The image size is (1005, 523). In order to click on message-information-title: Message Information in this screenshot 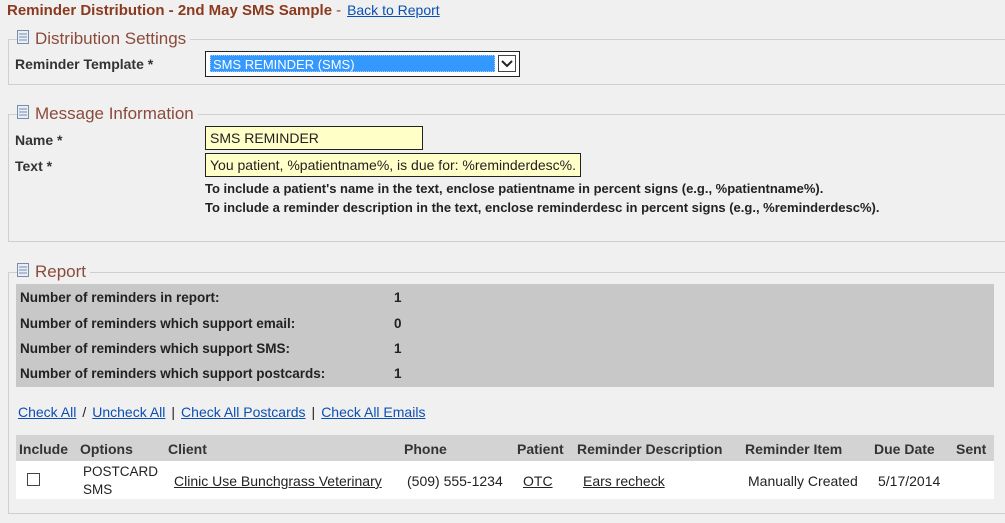, I will do `click(114, 113)`.